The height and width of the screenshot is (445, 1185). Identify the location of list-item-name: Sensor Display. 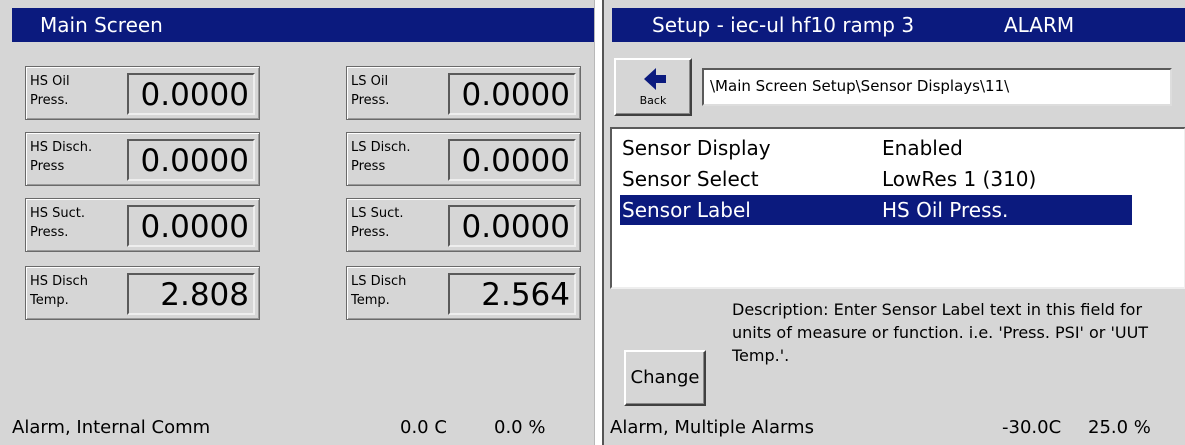
(696, 148).